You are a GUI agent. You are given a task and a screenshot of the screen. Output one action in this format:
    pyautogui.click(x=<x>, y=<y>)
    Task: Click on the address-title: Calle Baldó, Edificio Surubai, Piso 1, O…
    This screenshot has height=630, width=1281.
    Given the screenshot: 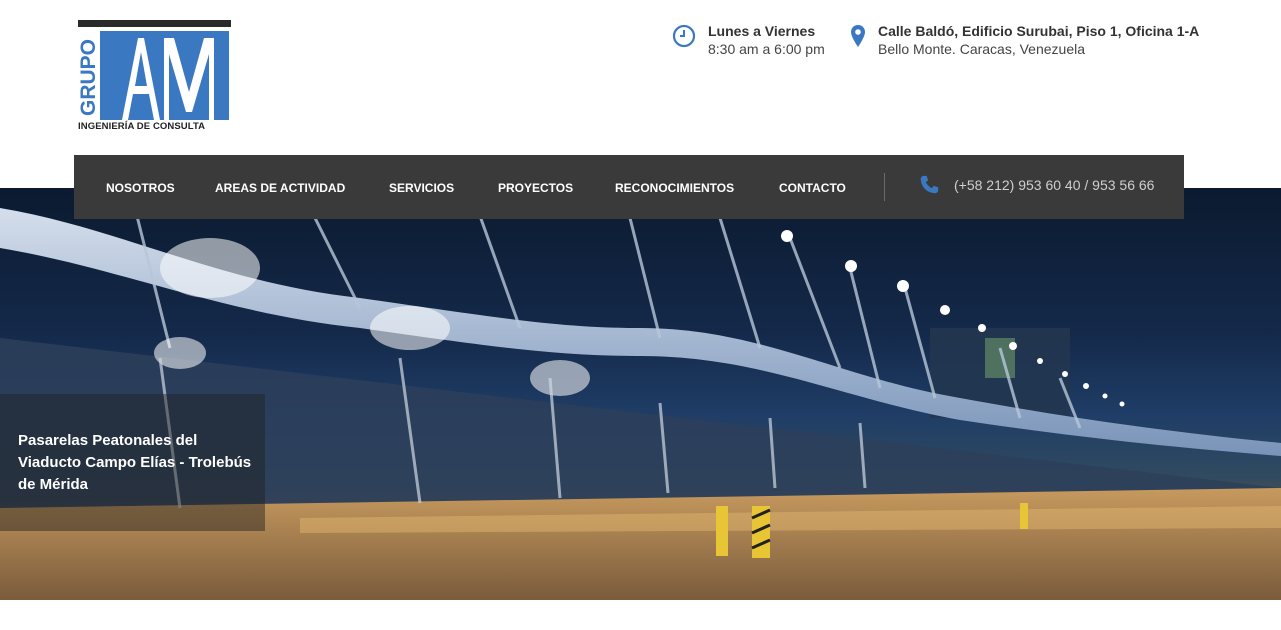 What is the action you would take?
    pyautogui.click(x=1039, y=31)
    